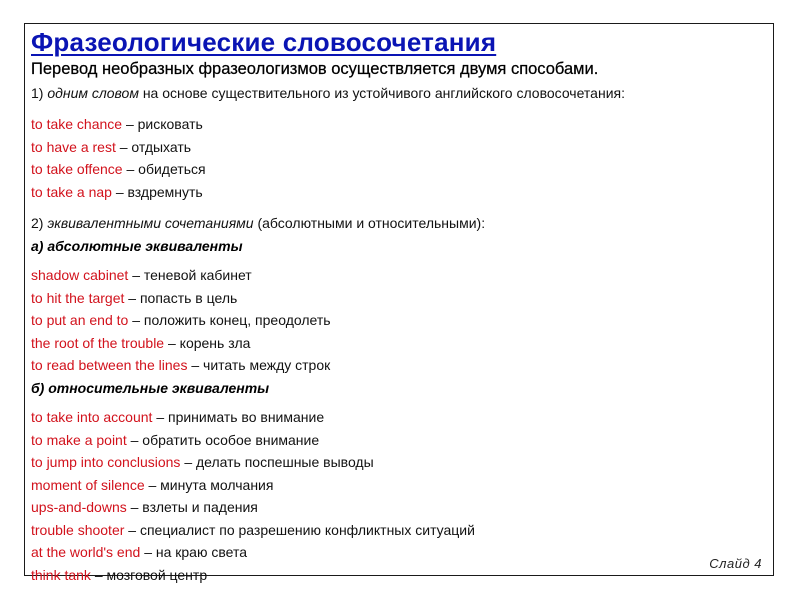  I want to click on method-2-description: (абсолютными и относительными):, so click(371, 223).